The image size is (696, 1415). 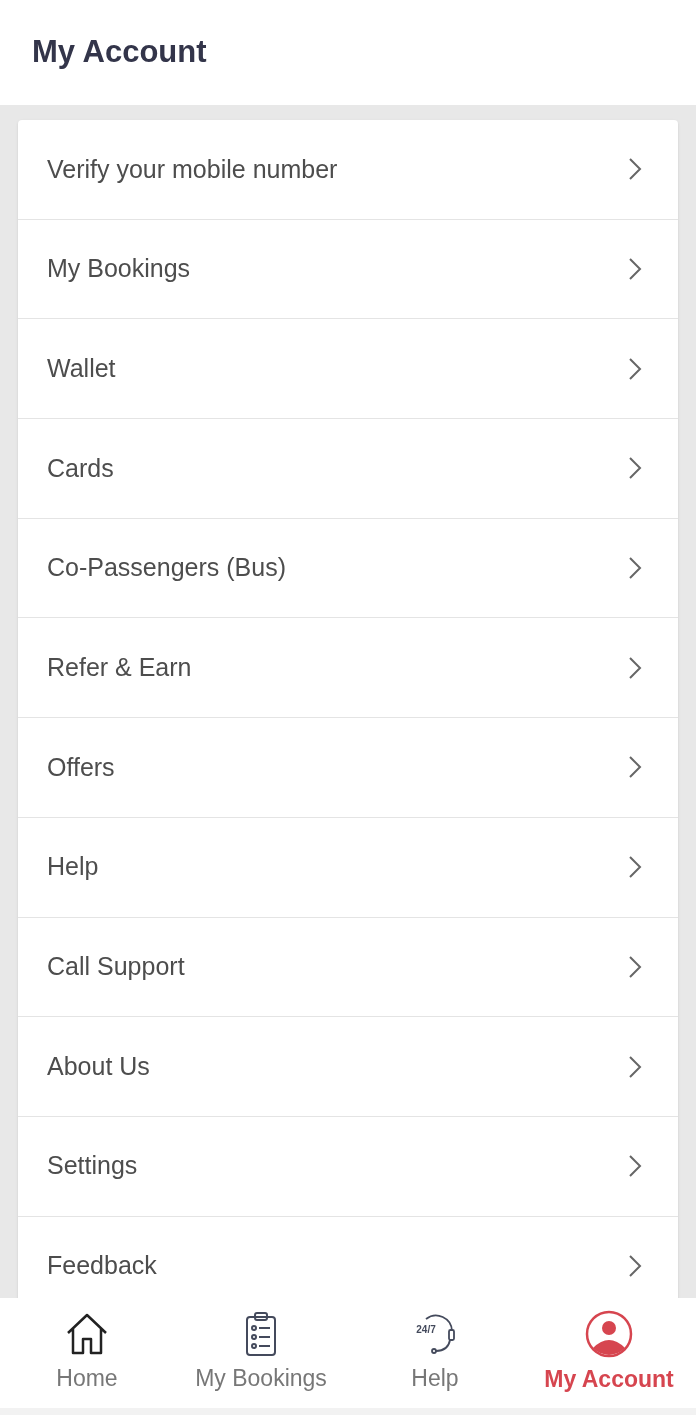 I want to click on clipboard-icon, so click(x=261, y=1333).